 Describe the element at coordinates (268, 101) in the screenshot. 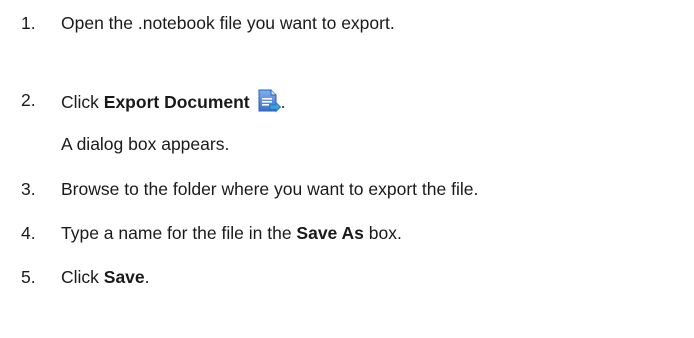

I see `export-document-icon` at that location.